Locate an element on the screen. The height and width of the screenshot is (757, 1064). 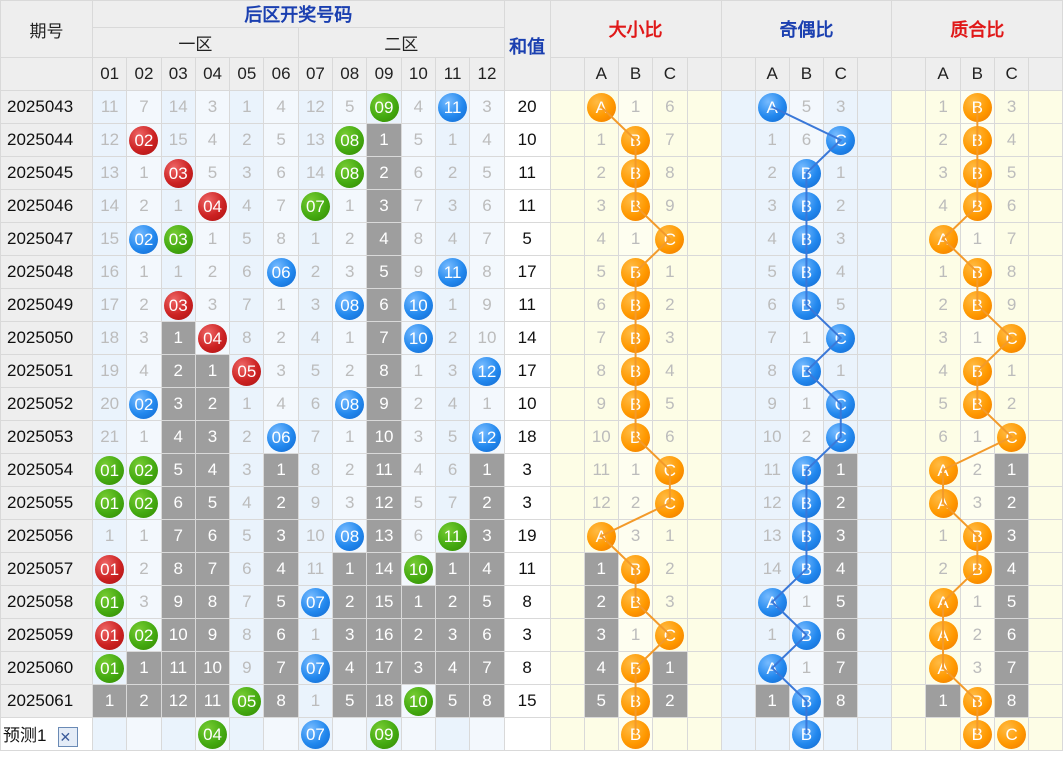
pc-cell: 1 is located at coordinates (943, 536).